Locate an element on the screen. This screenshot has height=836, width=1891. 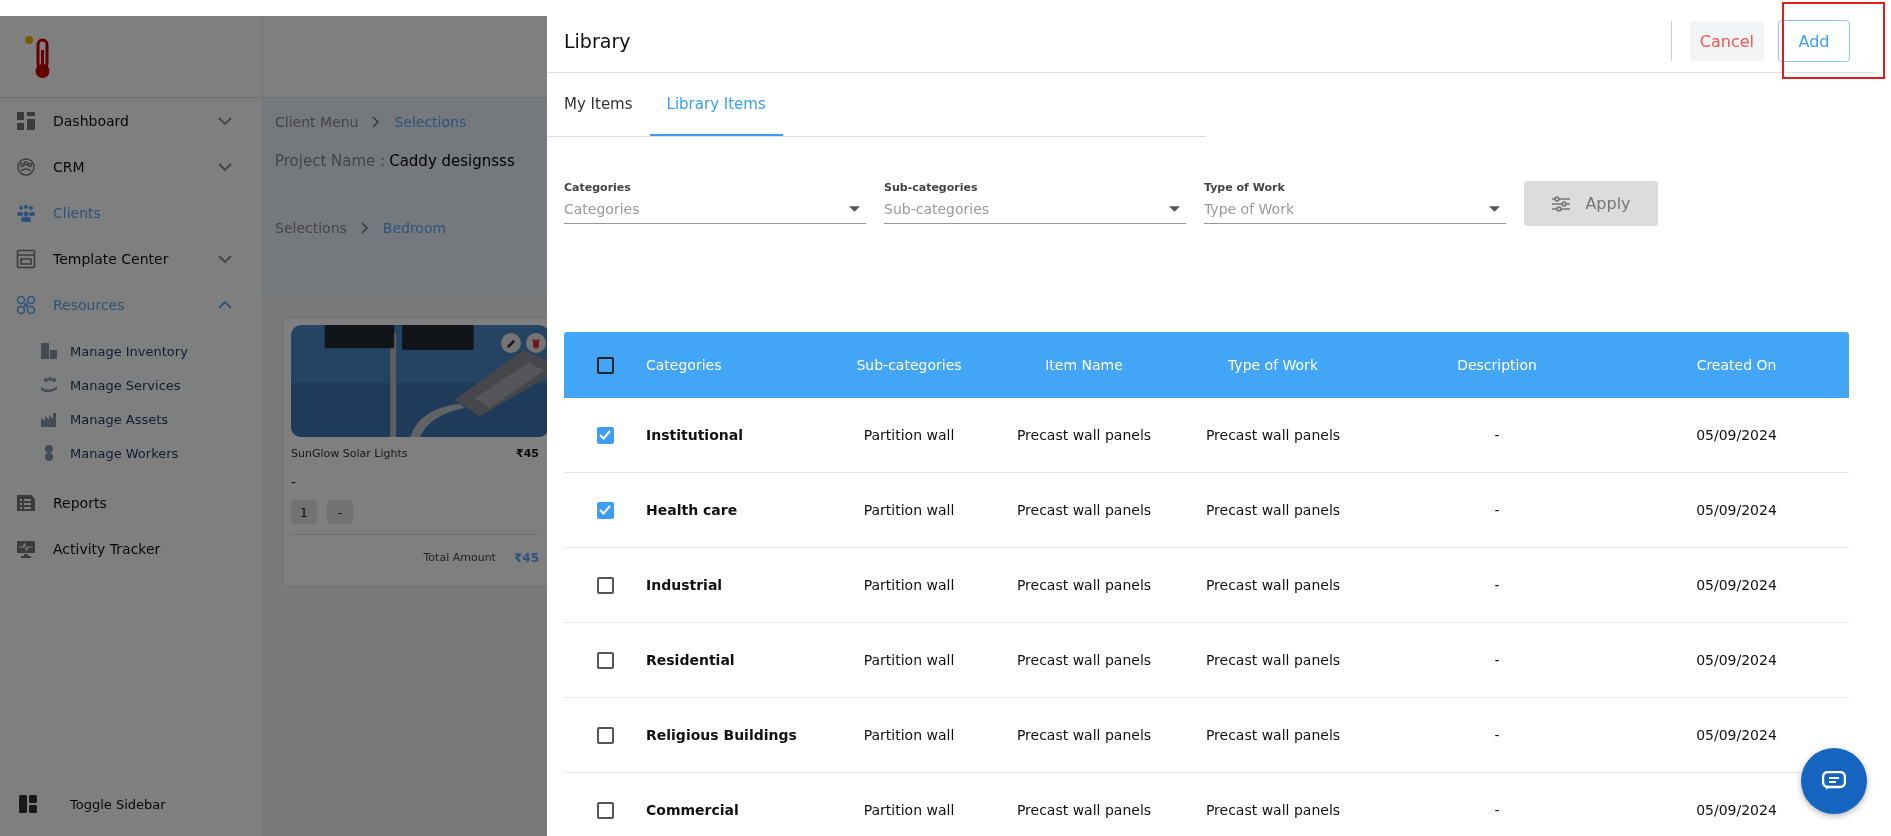
sidebar-item: Activity Tracker is located at coordinates (131, 549).